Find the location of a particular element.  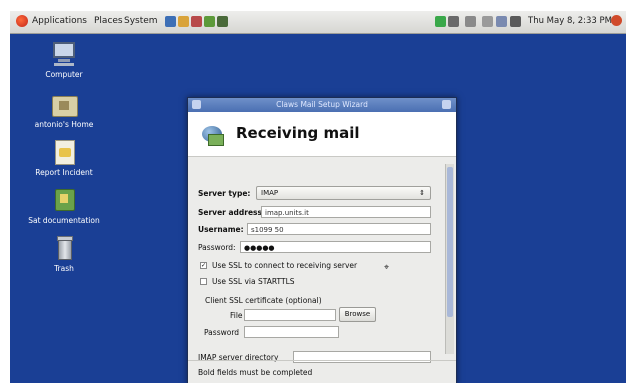

distro-logo-icon is located at coordinates (22, 21).